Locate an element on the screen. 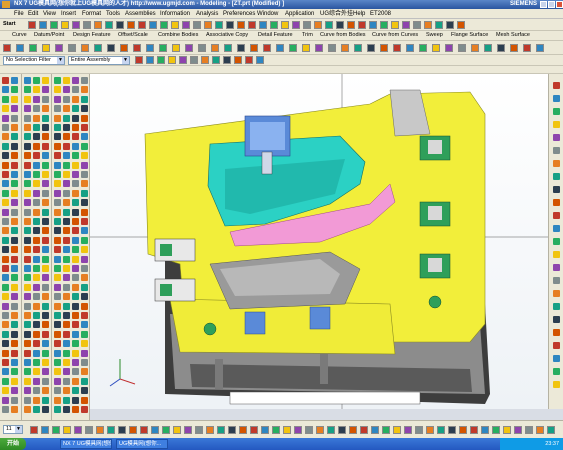 The height and width of the screenshot is (450, 563). snap-tool-icon is located at coordinates (205, 60).